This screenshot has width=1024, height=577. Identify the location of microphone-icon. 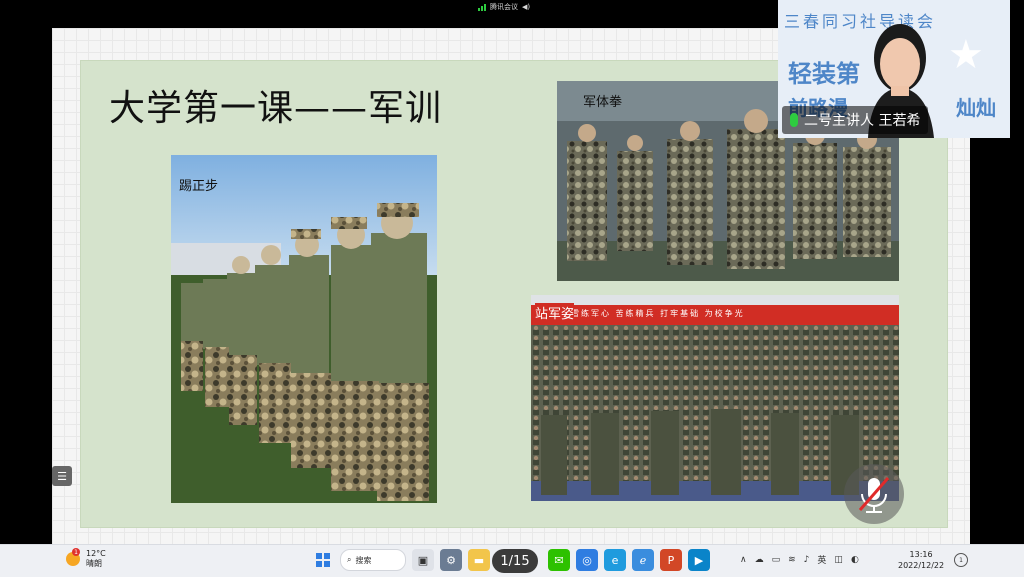
(794, 120).